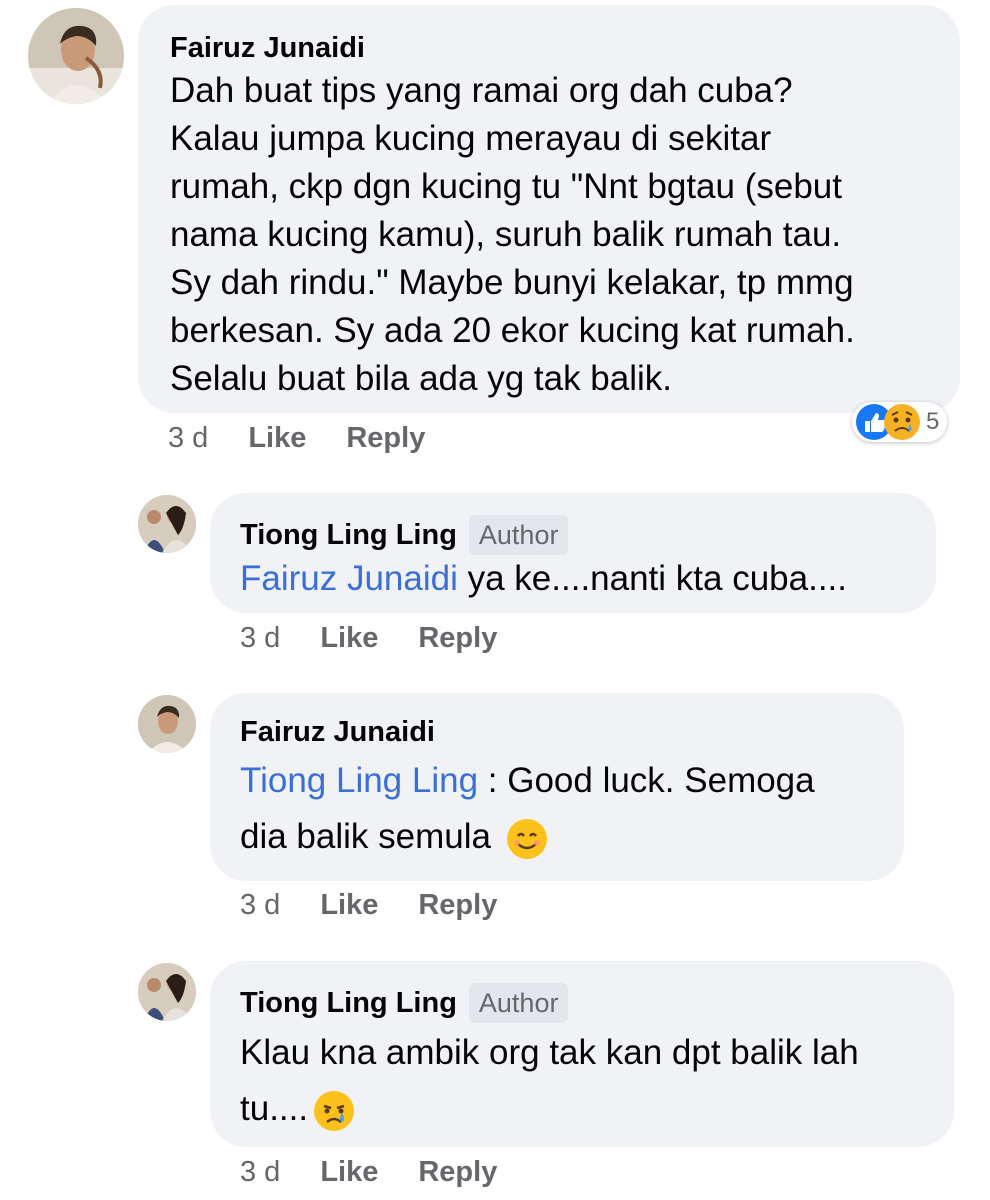 The height and width of the screenshot is (1200, 990). Describe the element at coordinates (359, 780) in the screenshot. I see `mention-link: Tiong Ling Ling` at that location.